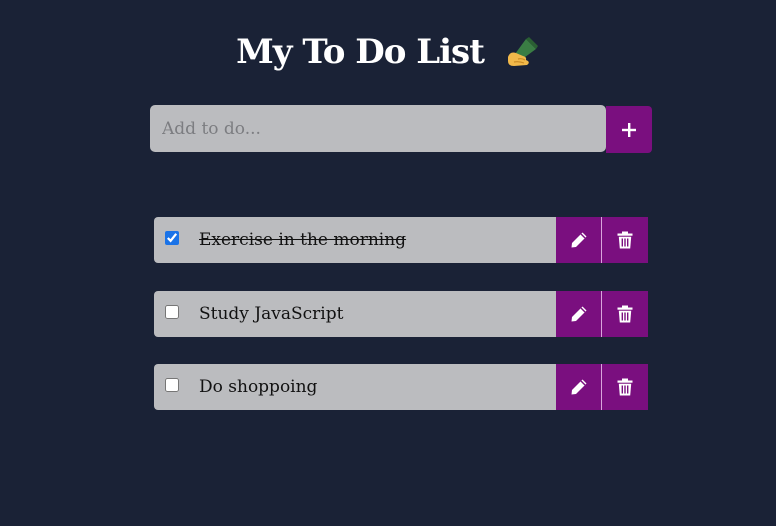 Image resolution: width=776 pixels, height=526 pixels. Describe the element at coordinates (303, 240) in the screenshot. I see `todo-text: Exercise in the morning` at that location.